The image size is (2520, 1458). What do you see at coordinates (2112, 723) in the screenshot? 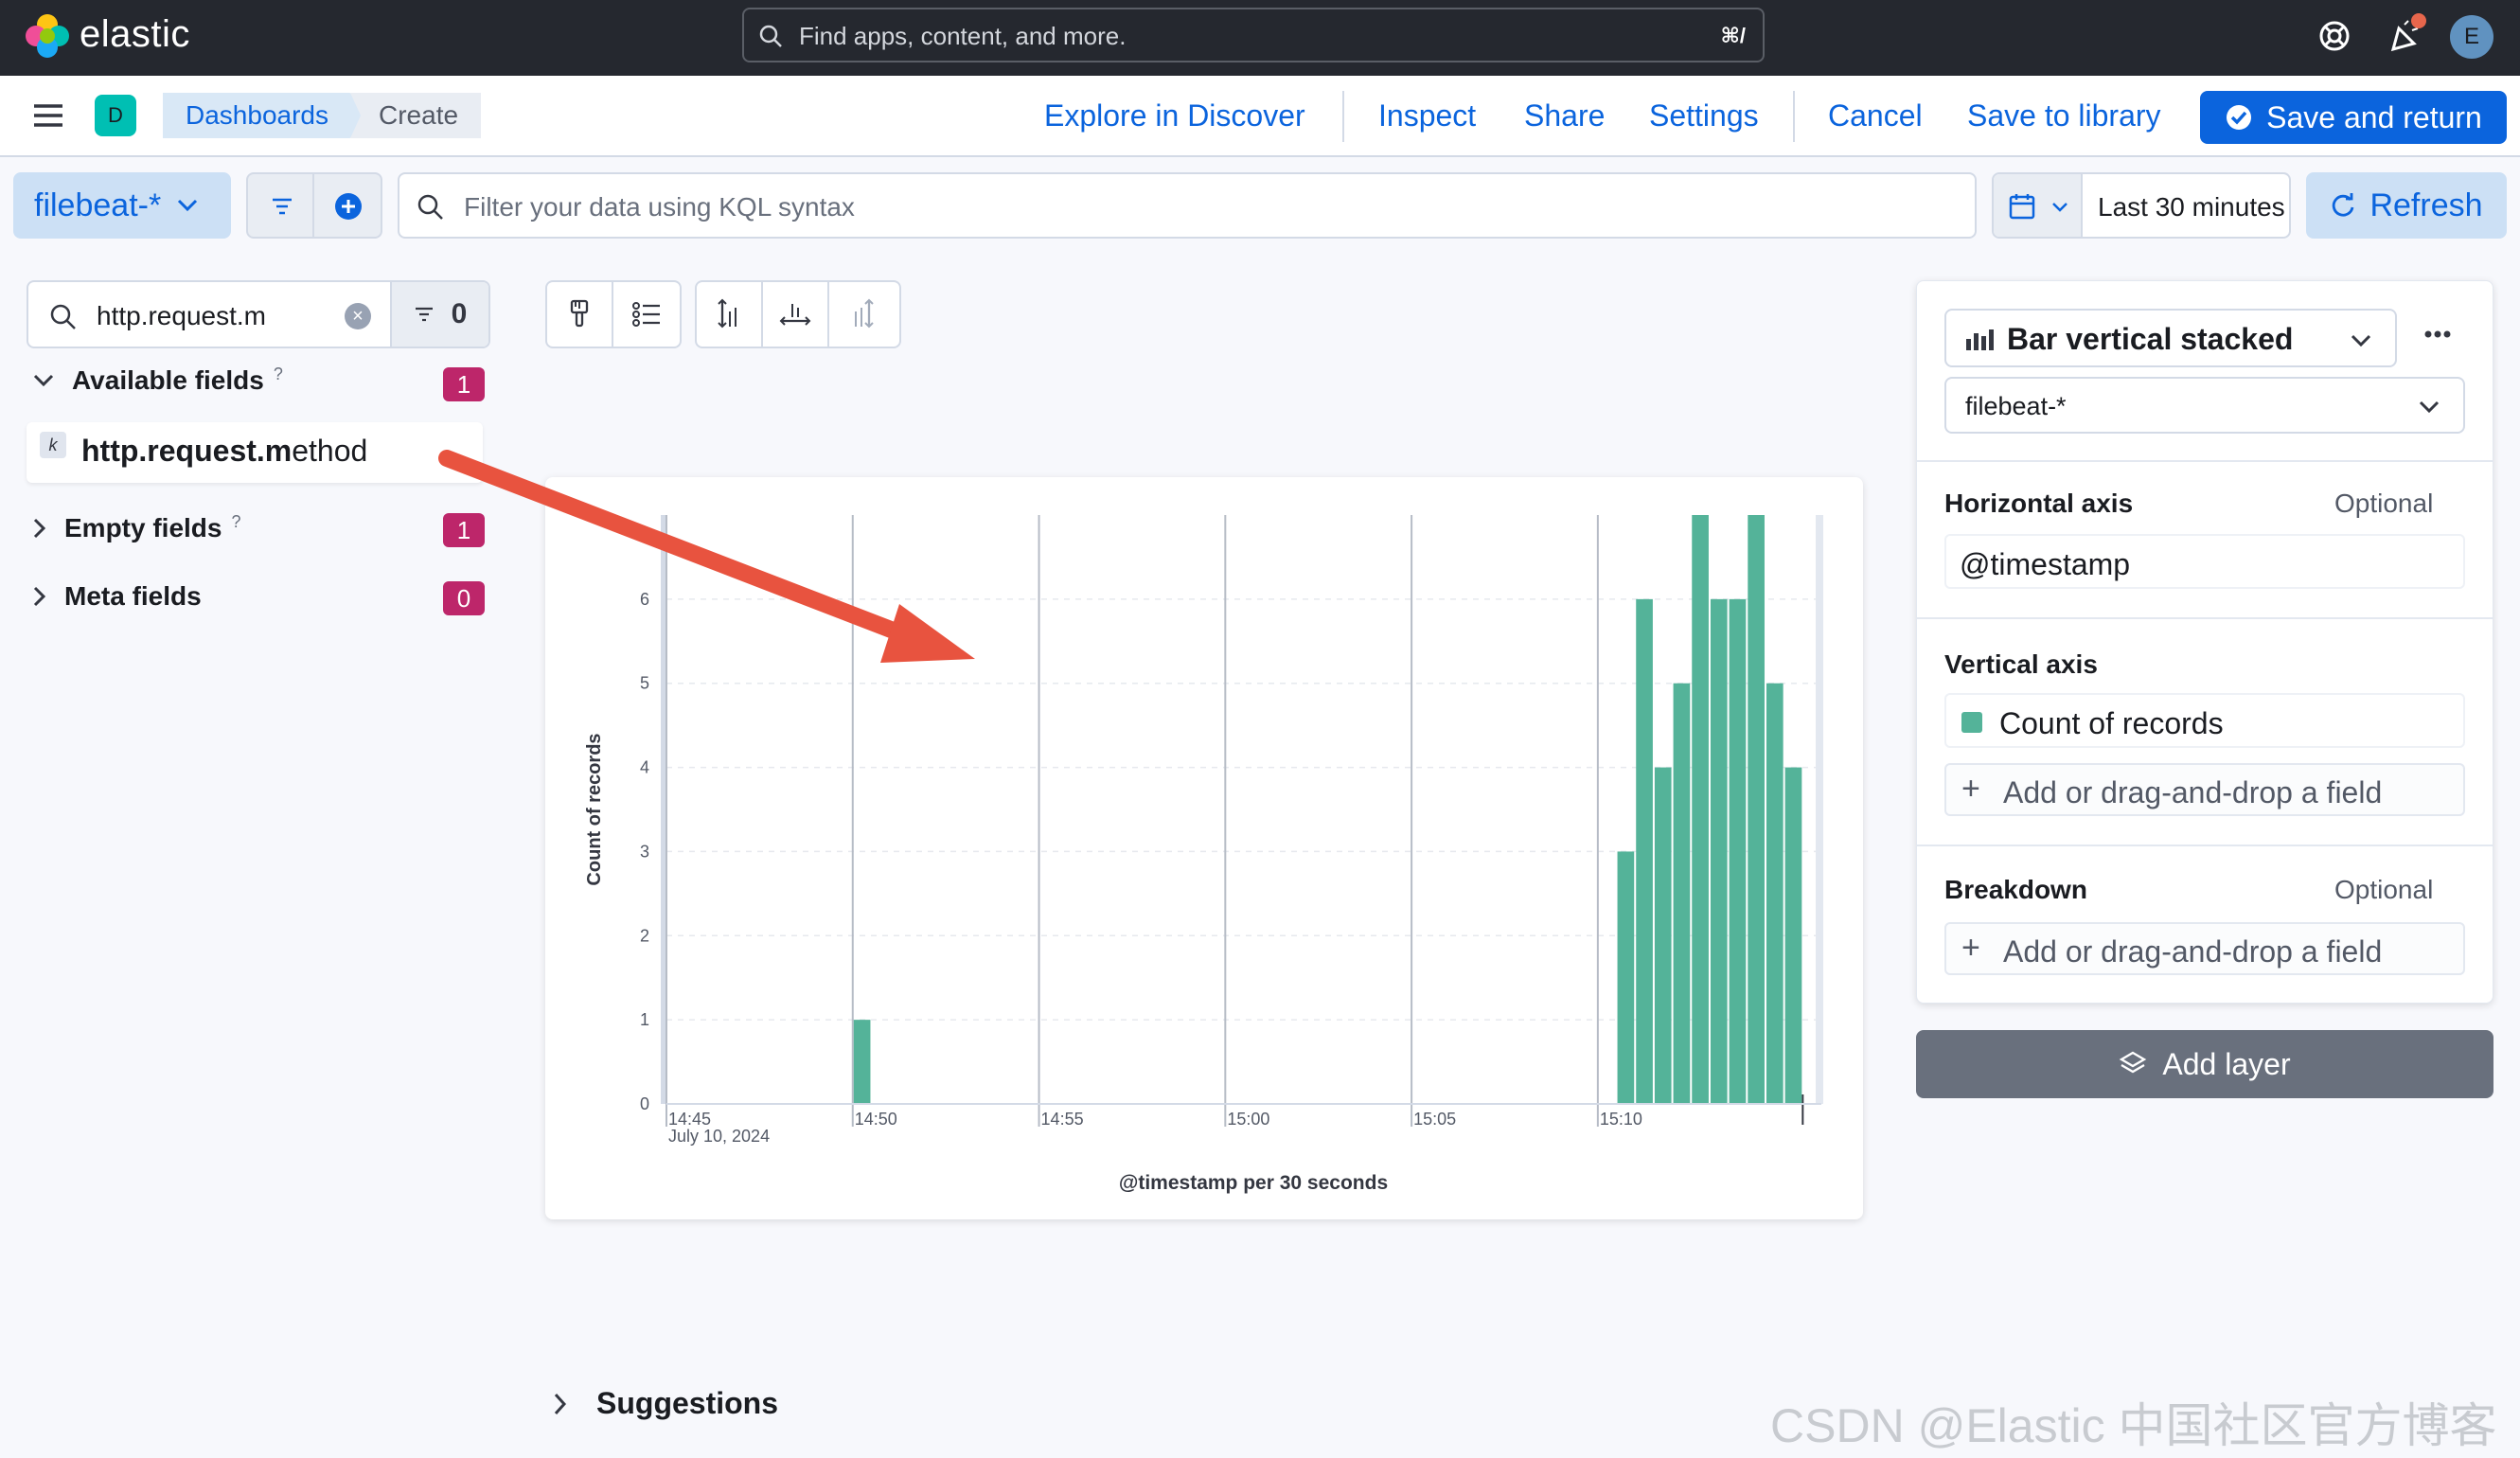
I see `vertical-axis-value: Count of records` at bounding box center [2112, 723].